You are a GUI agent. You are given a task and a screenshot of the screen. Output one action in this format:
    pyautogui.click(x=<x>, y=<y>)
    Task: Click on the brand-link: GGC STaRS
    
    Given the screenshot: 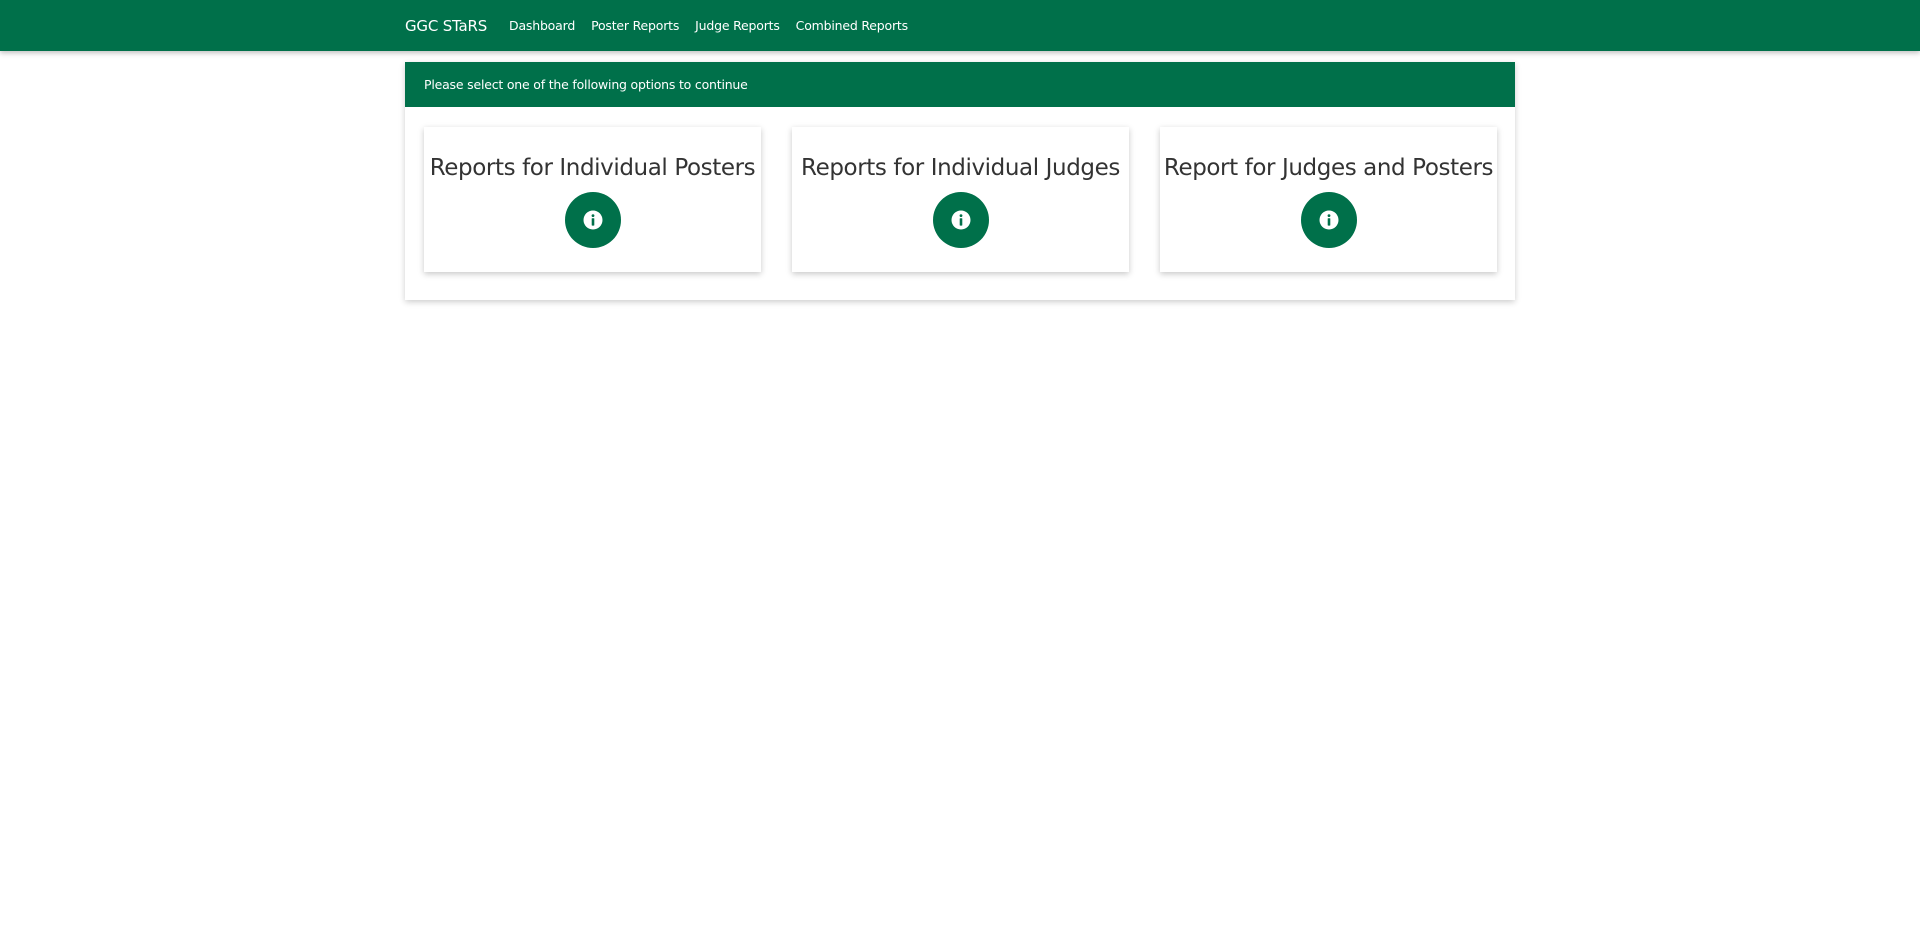 What is the action you would take?
    pyautogui.click(x=446, y=26)
    